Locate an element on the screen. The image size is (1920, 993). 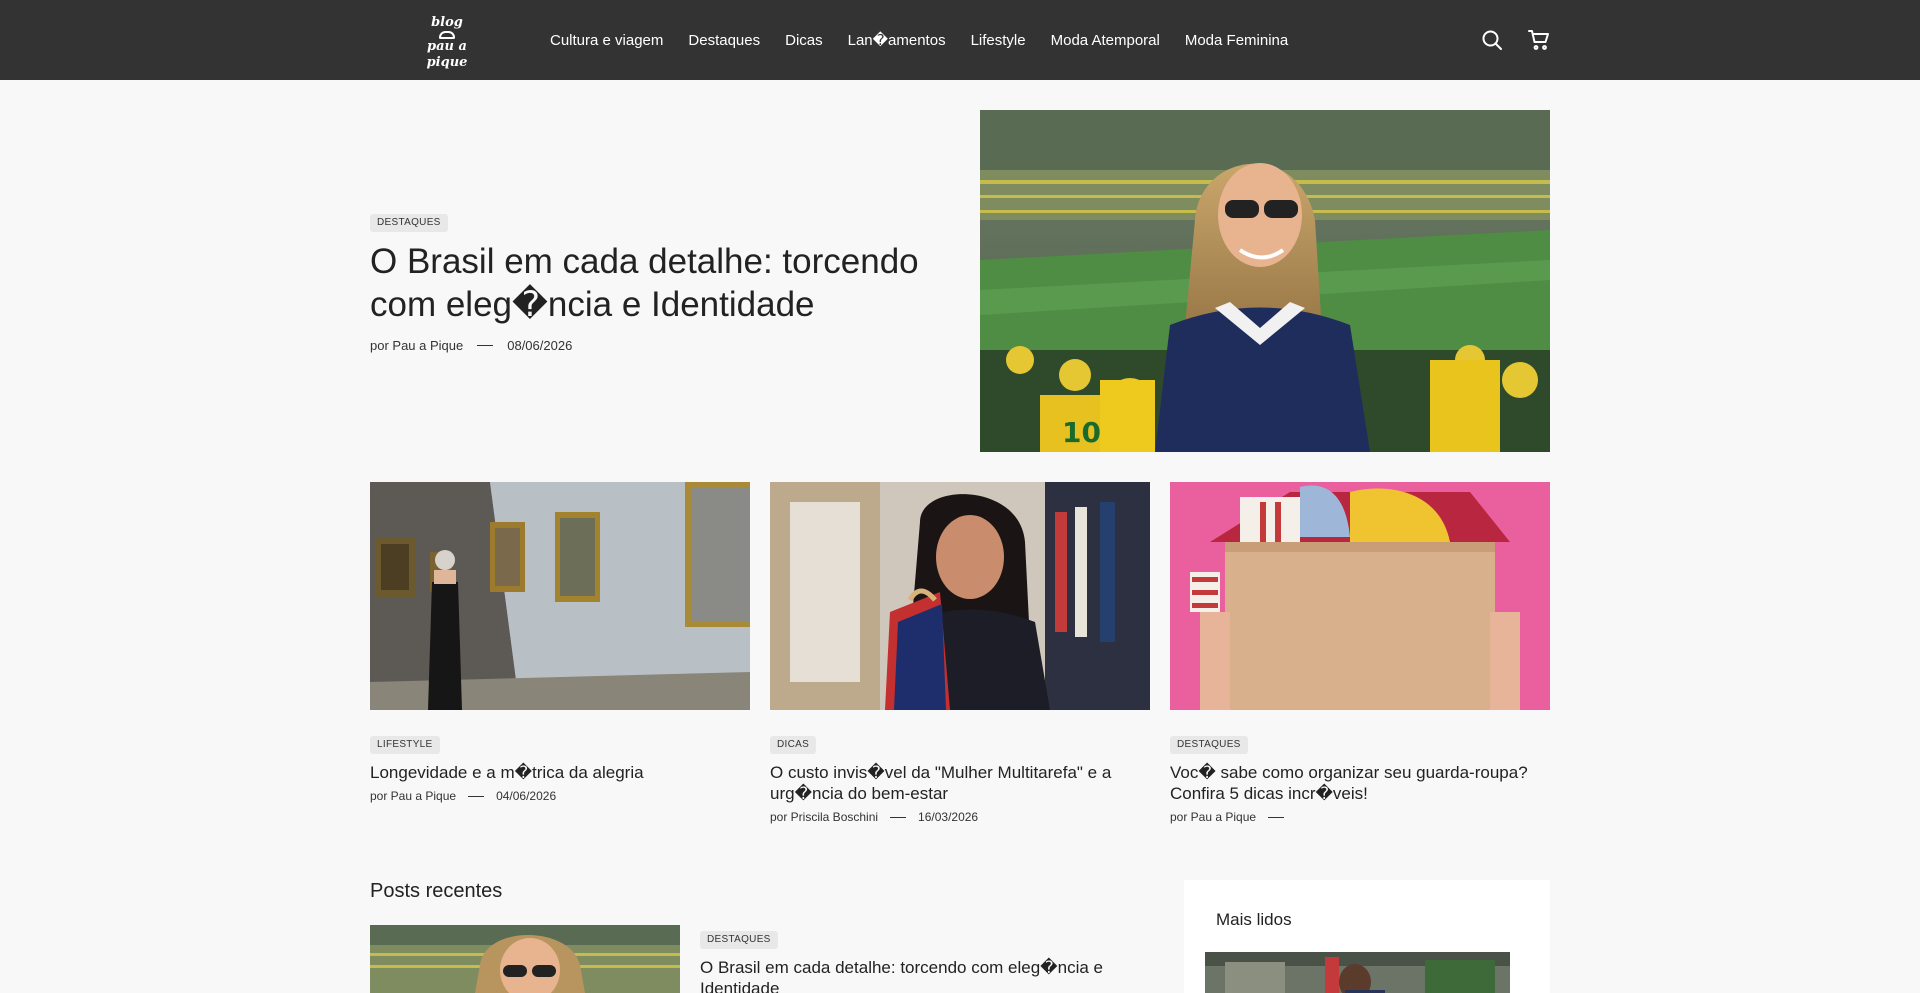
nav-item-moda-atemporal: Moda Atemporal is located at coordinates (1105, 40).